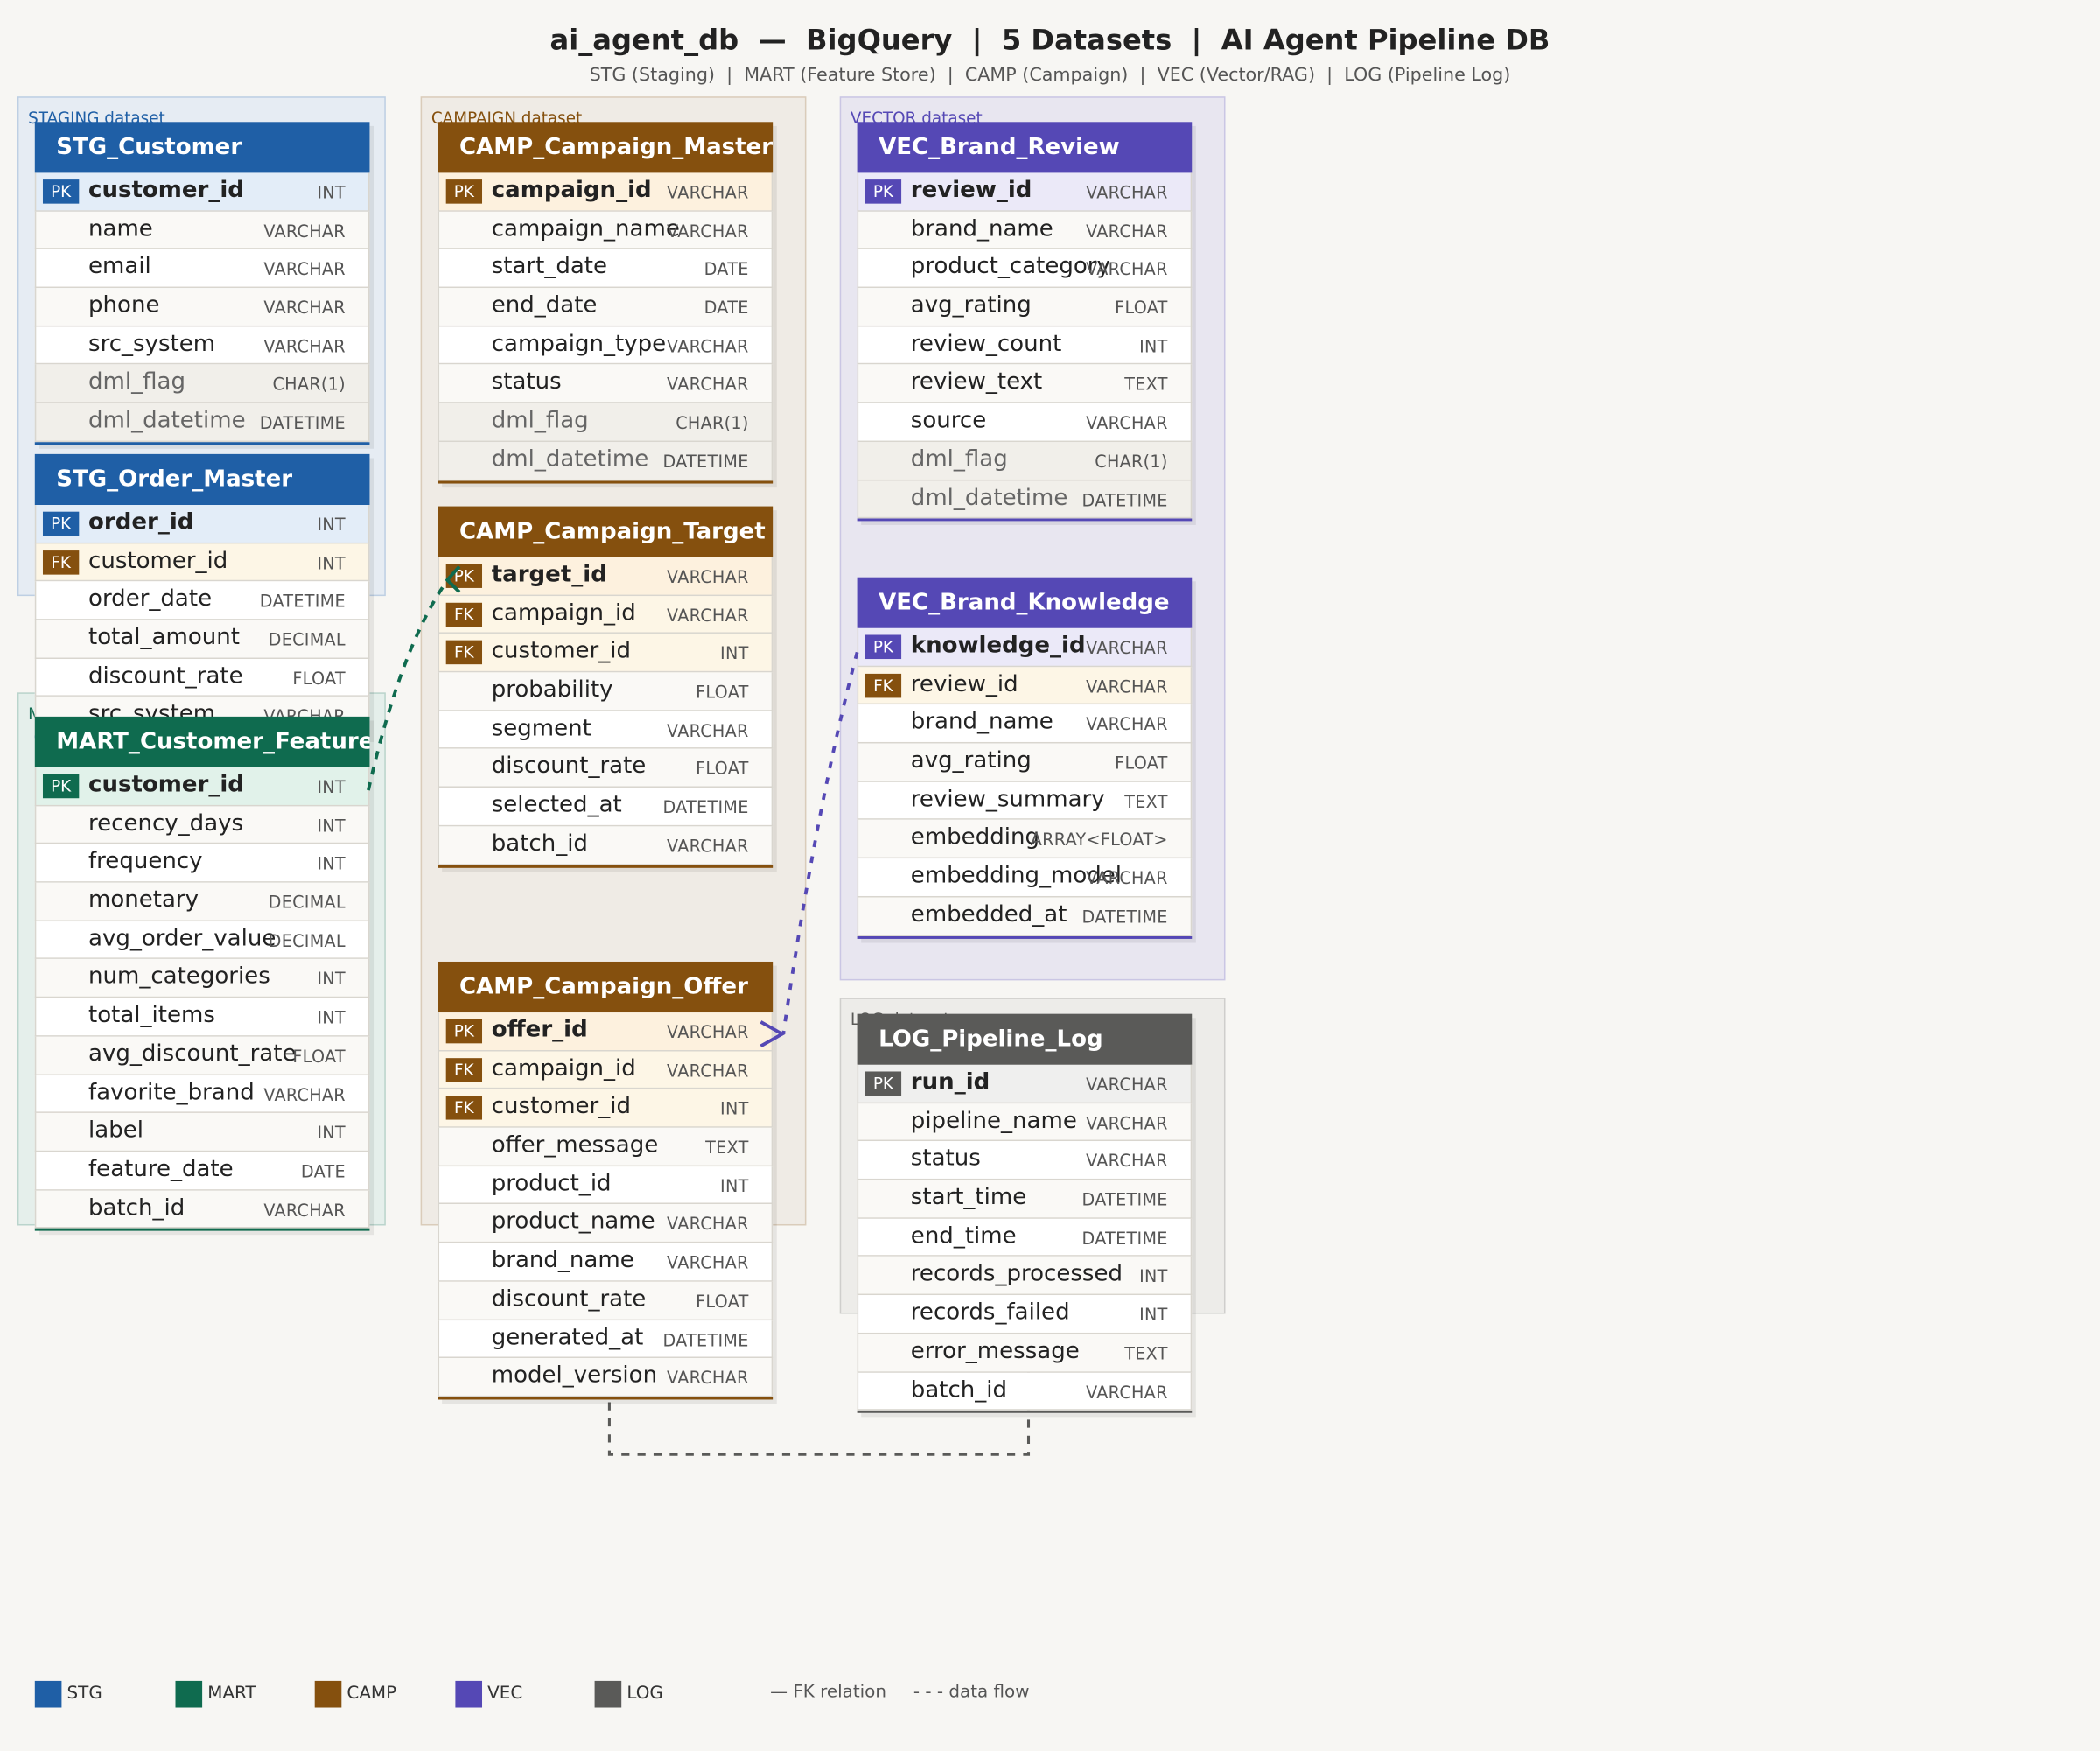 The image size is (2100, 1751). What do you see at coordinates (644, 1693) in the screenshot?
I see `legend-label: LOG` at bounding box center [644, 1693].